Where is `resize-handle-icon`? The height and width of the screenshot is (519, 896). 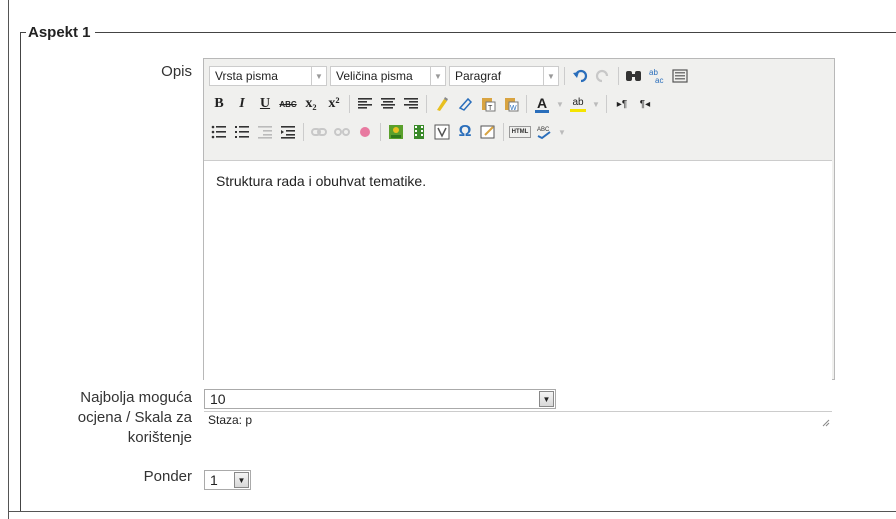
resize-handle-icon is located at coordinates (825, 422).